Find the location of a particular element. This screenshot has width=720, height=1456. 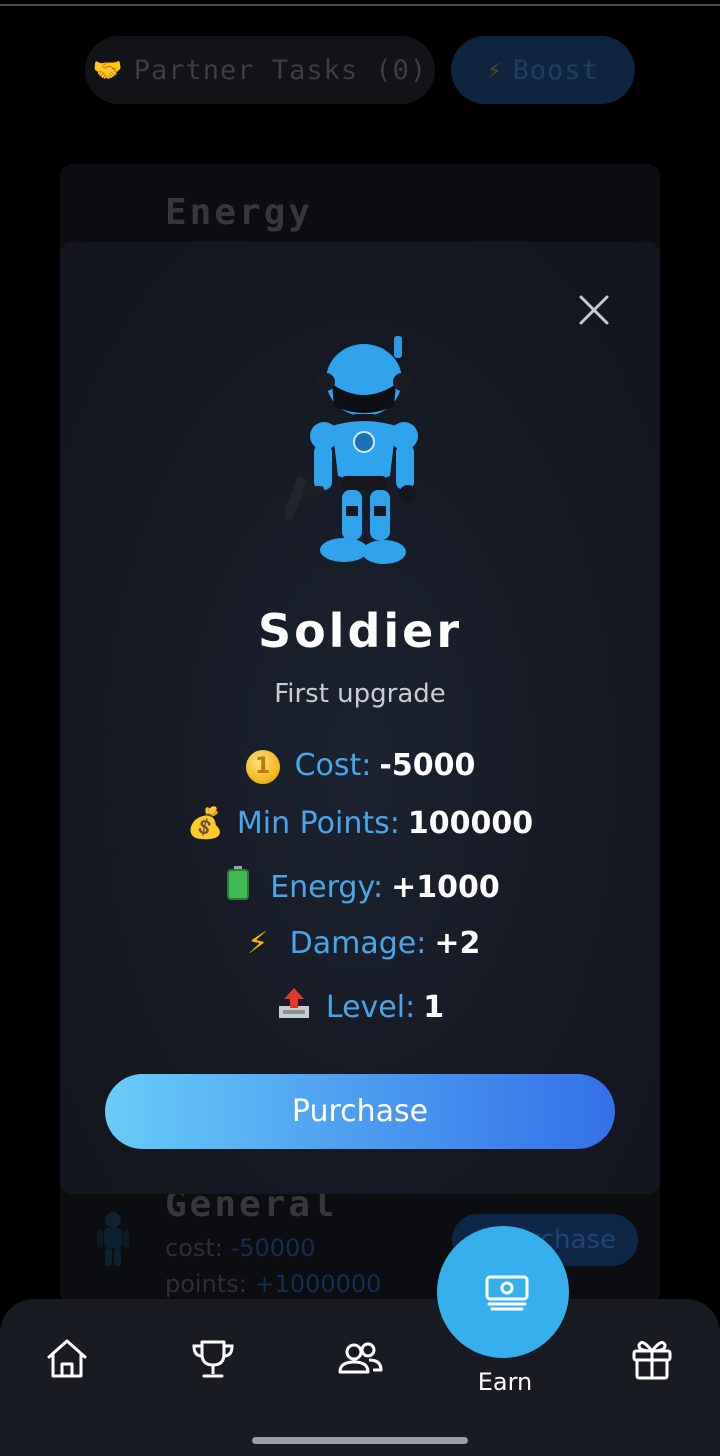

section-title-energy: Energy is located at coordinates (239, 212).